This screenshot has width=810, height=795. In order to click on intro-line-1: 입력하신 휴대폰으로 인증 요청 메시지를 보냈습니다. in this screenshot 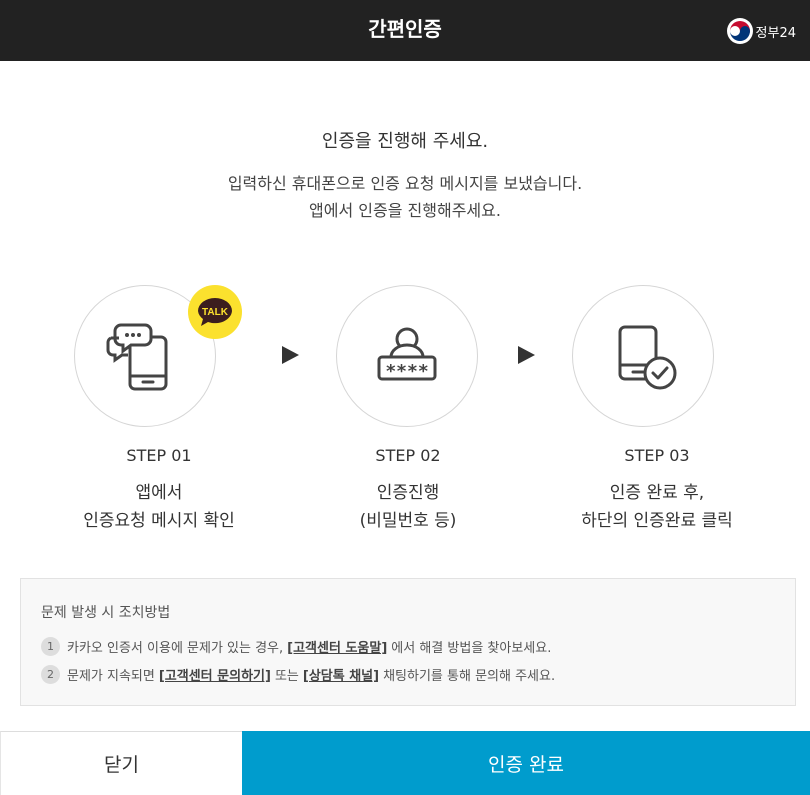, I will do `click(405, 183)`.